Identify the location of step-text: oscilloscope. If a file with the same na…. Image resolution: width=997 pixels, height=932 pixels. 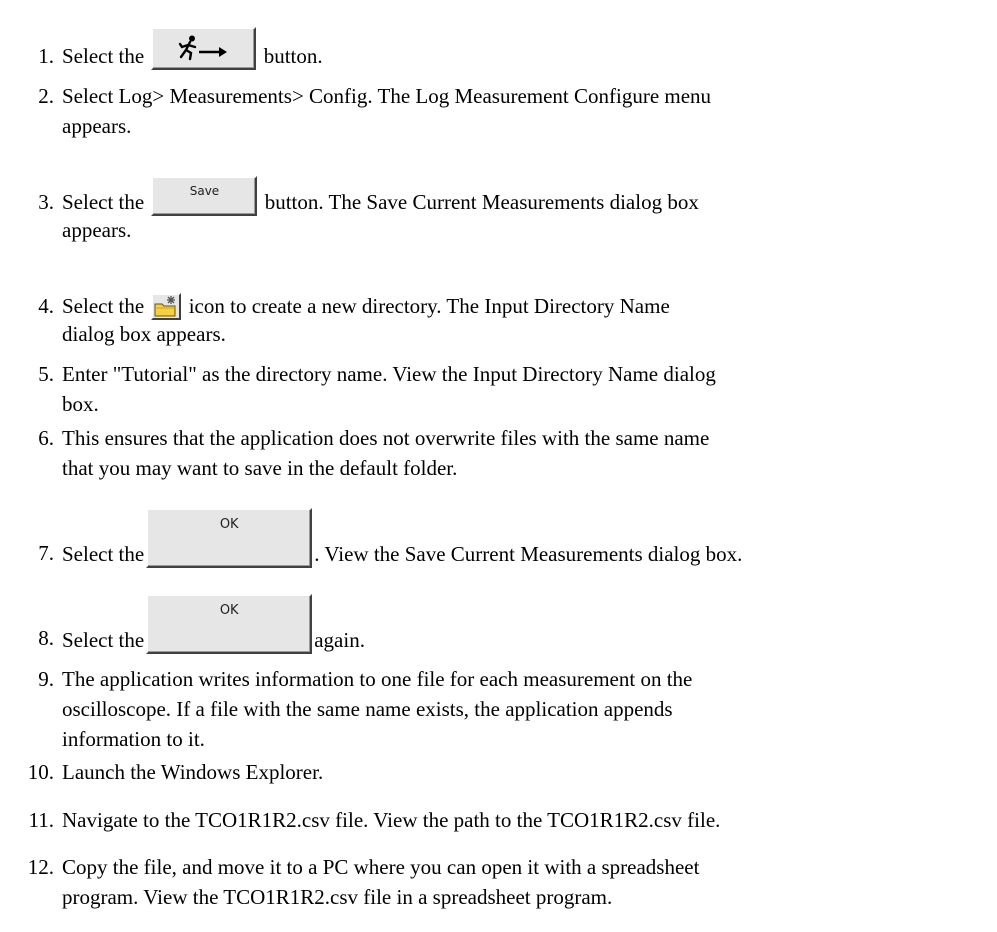
(367, 709).